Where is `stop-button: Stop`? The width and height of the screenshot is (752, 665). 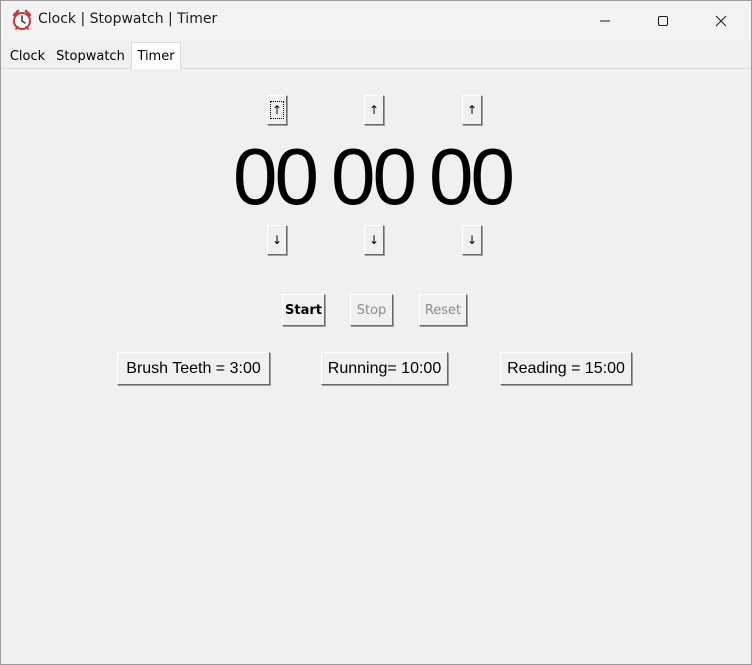 stop-button: Stop is located at coordinates (371, 310).